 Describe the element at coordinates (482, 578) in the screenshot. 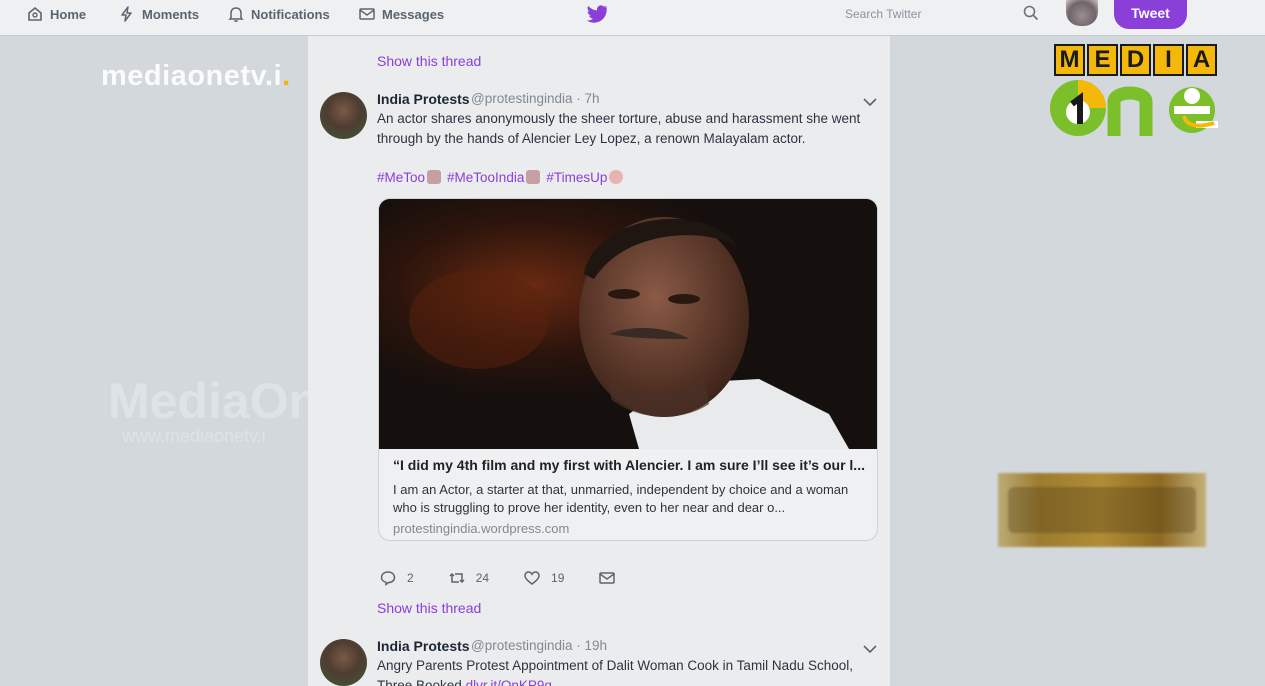

I see `retweet-count: 24` at that location.